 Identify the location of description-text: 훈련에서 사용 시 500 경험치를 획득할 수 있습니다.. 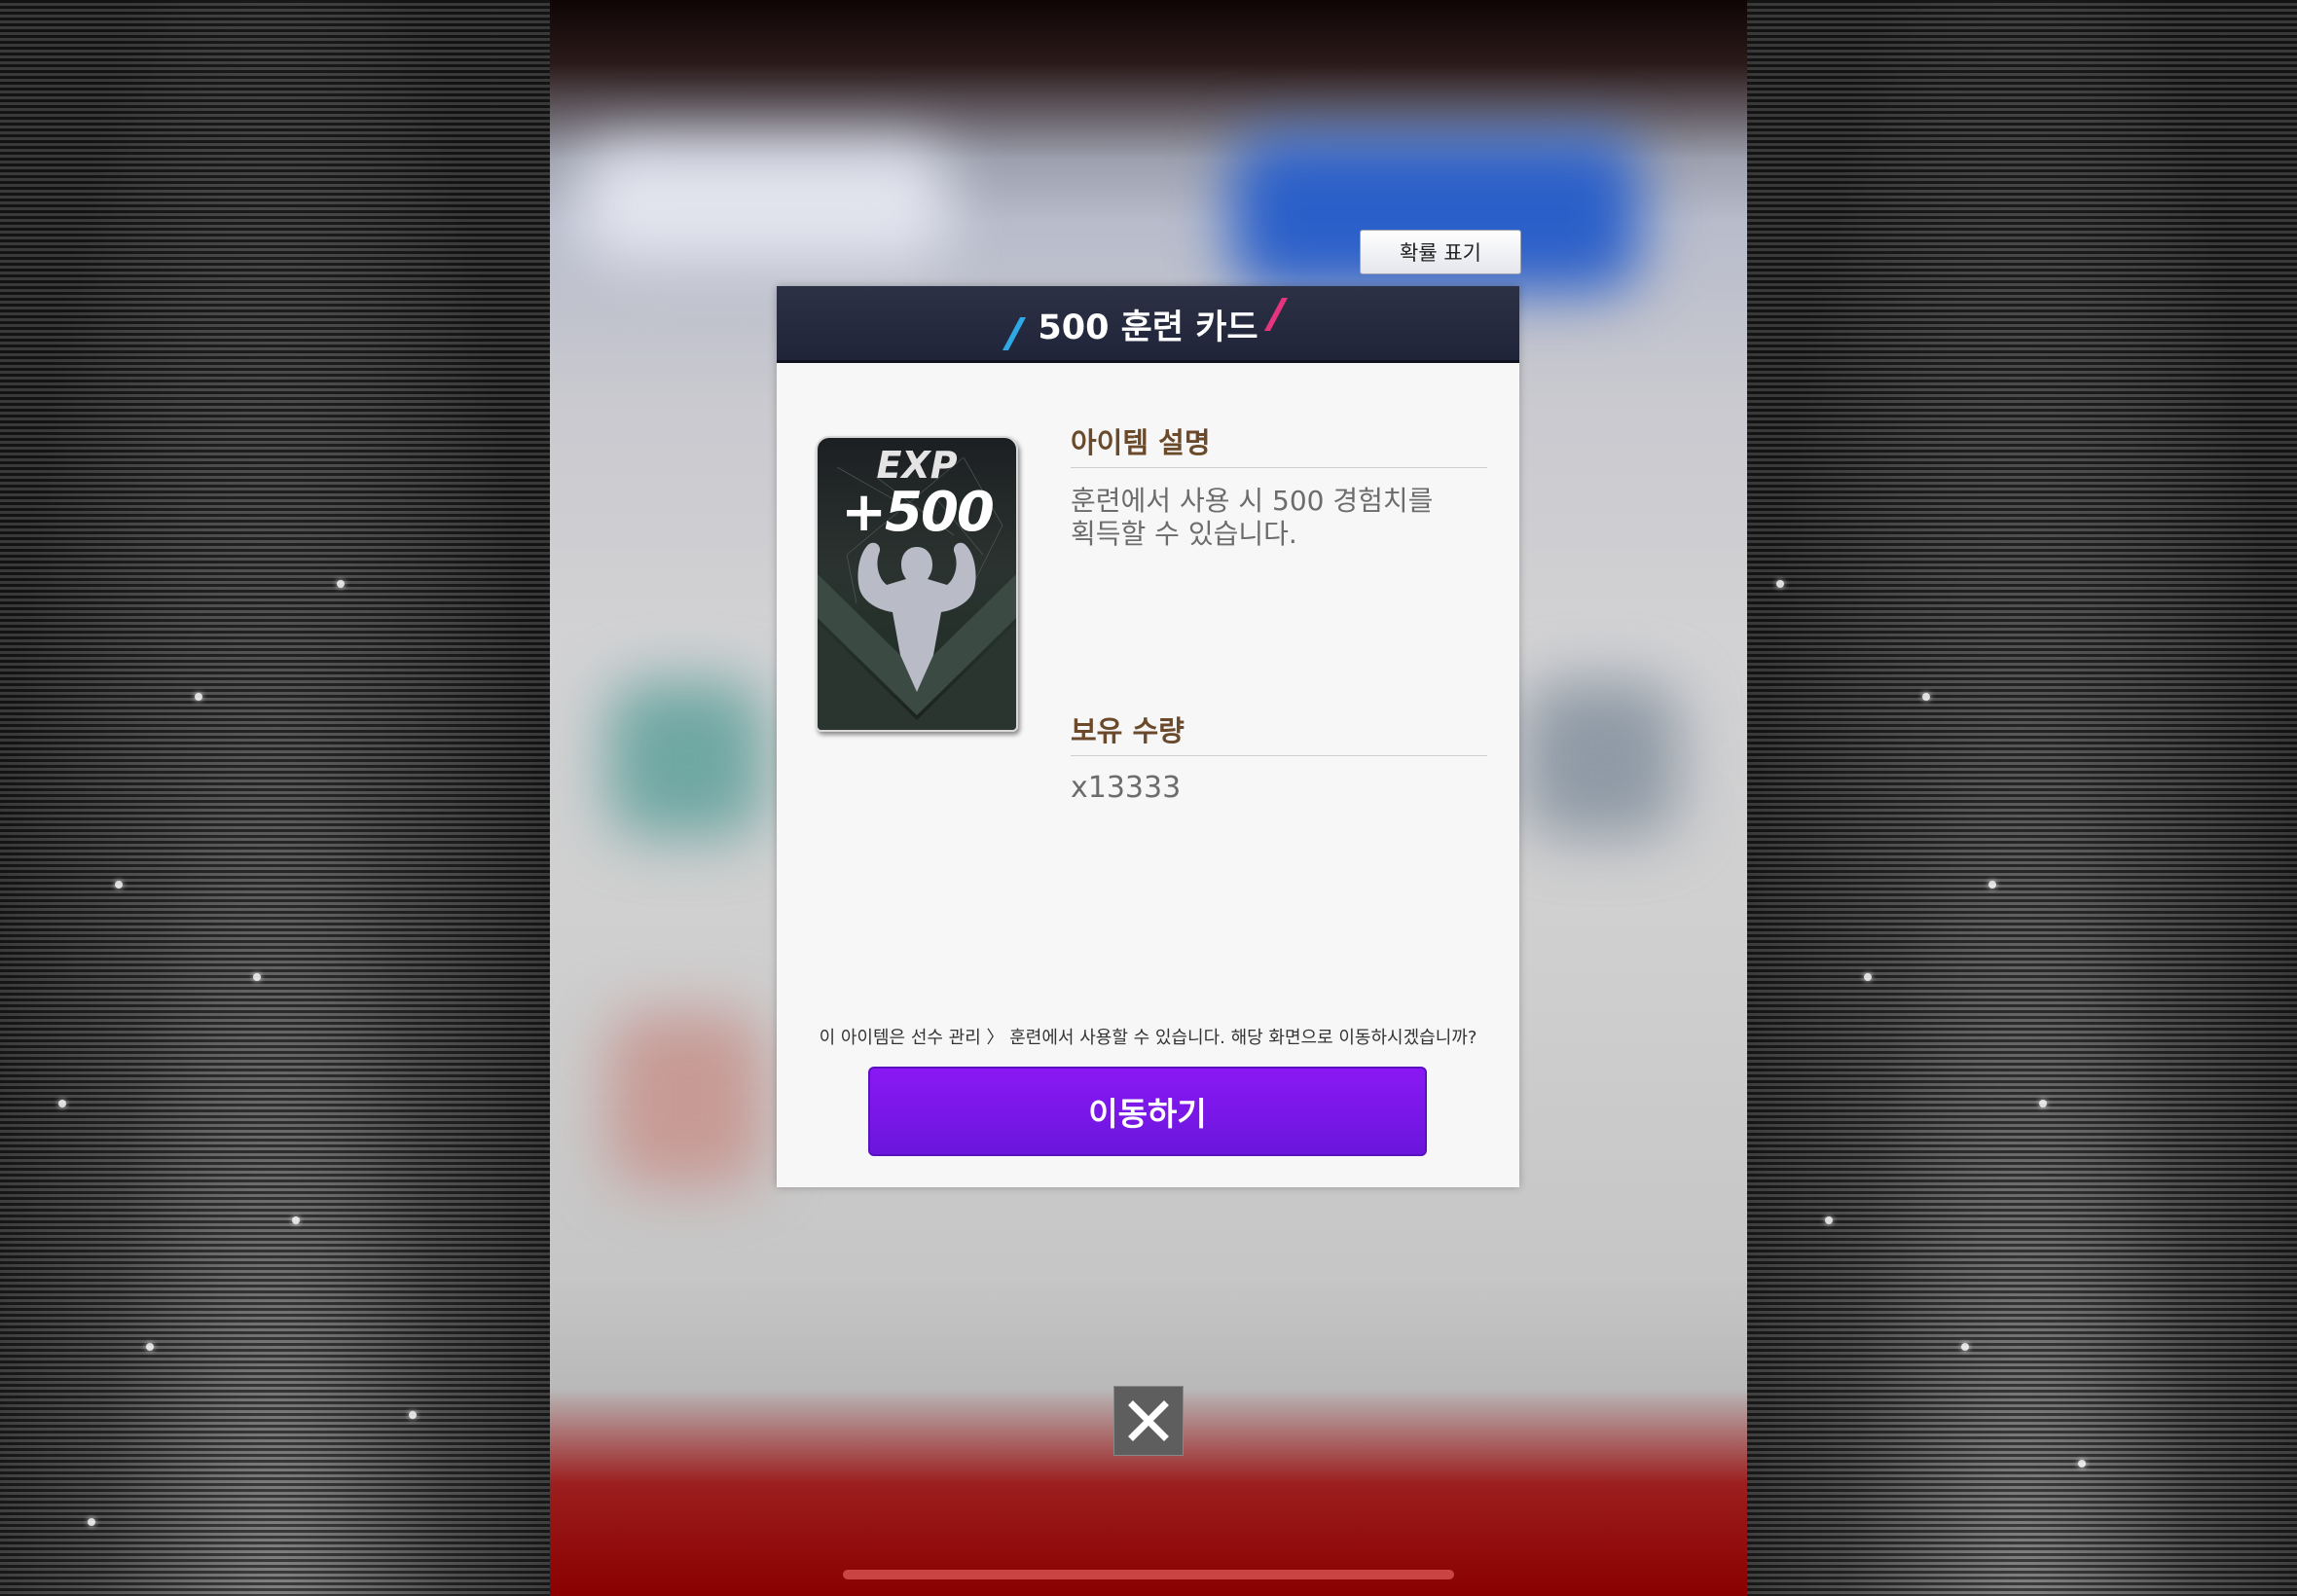
(1275, 518).